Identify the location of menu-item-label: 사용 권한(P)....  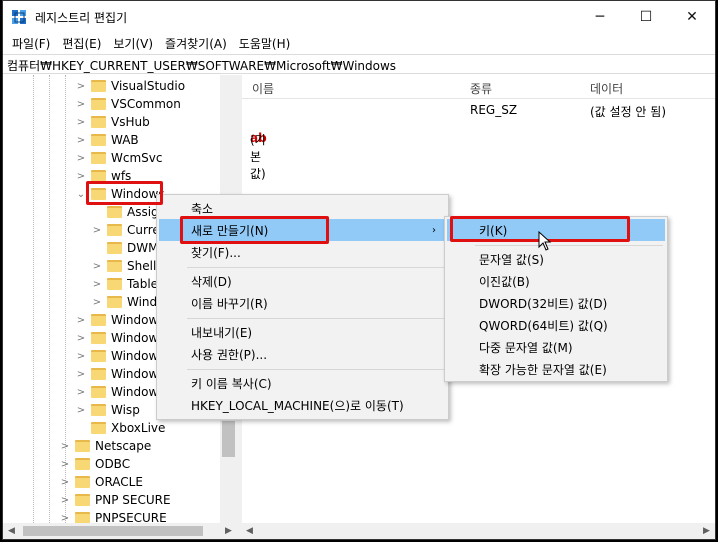
(229, 354).